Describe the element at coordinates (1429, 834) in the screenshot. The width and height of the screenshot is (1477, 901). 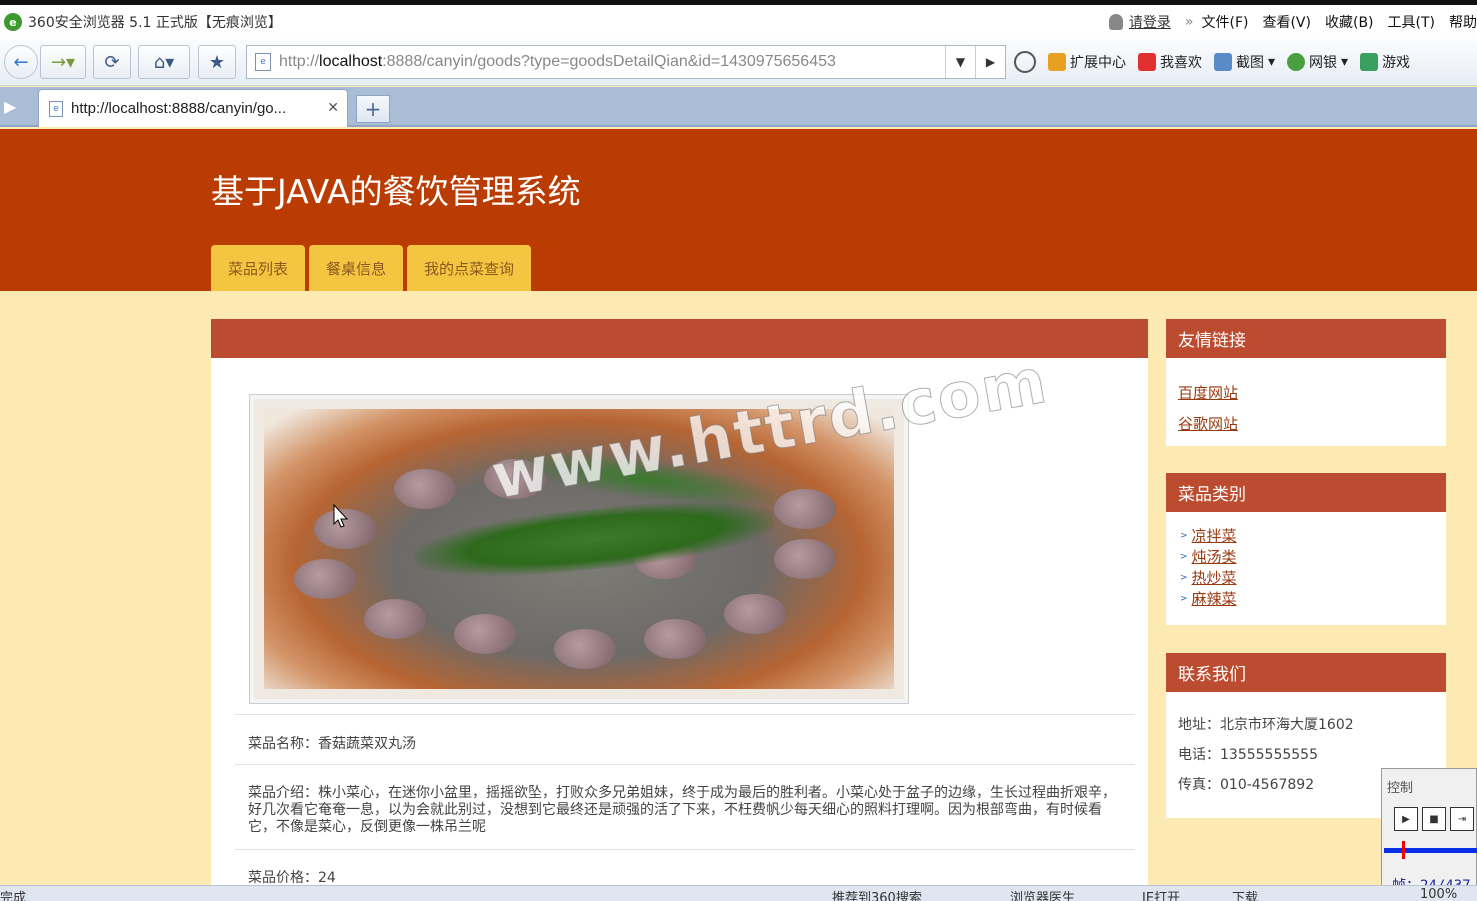
I see `recorder-control-panel: 控制 ▶ ■ ⇥ 帧：24/437` at that location.